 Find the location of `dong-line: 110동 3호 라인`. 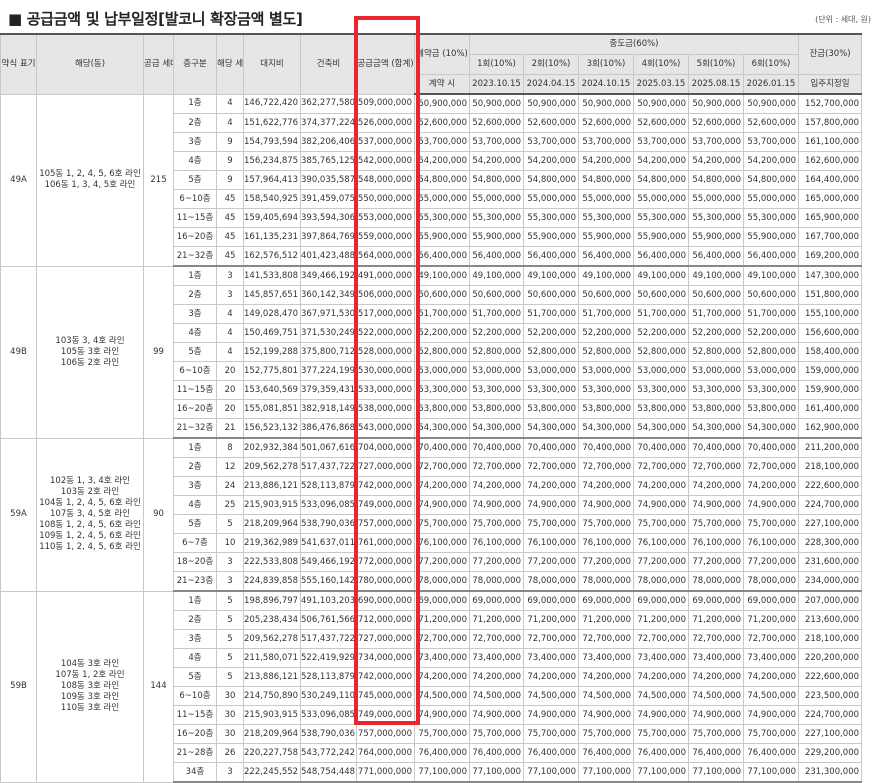

dong-line: 110동 3호 라인 is located at coordinates (90, 708).